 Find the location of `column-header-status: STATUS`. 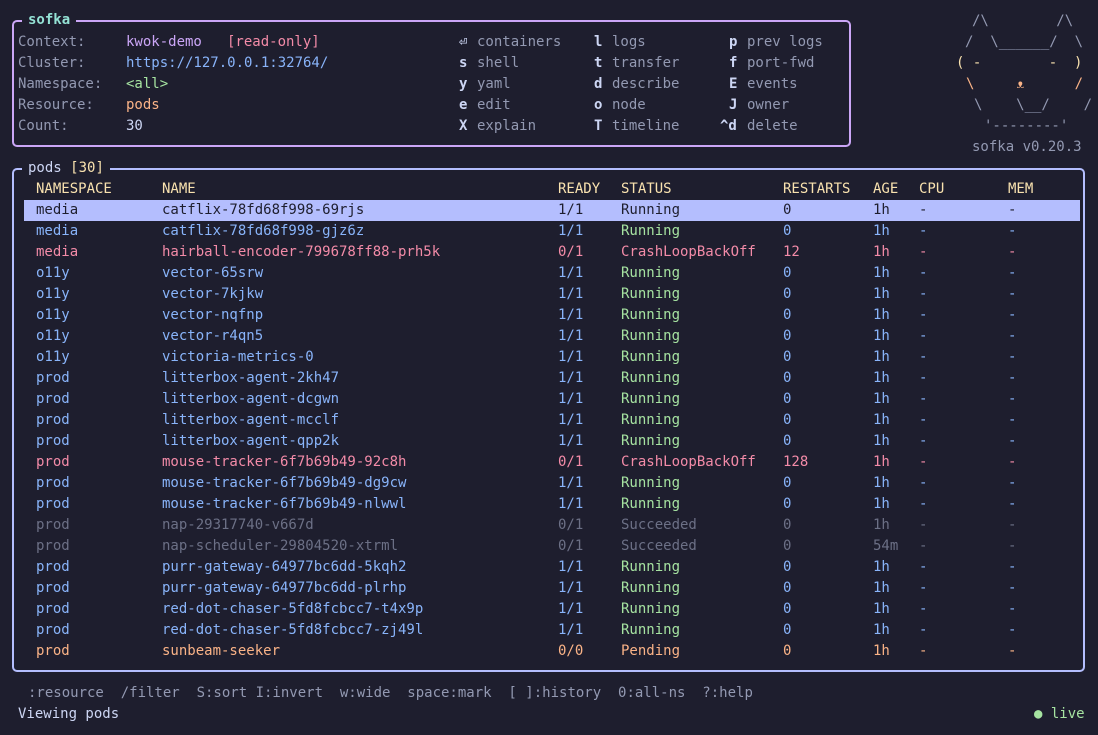

column-header-status: STATUS is located at coordinates (646, 189).